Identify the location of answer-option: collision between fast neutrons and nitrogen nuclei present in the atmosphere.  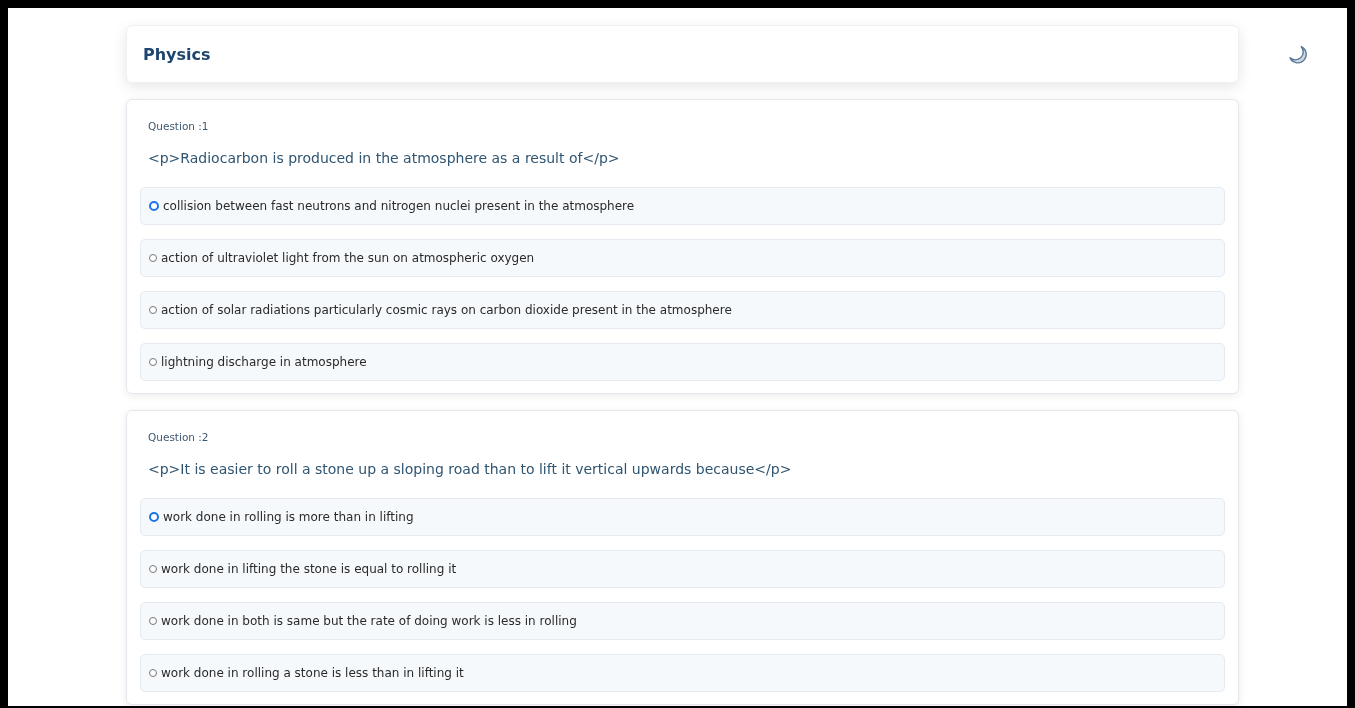
(682, 206).